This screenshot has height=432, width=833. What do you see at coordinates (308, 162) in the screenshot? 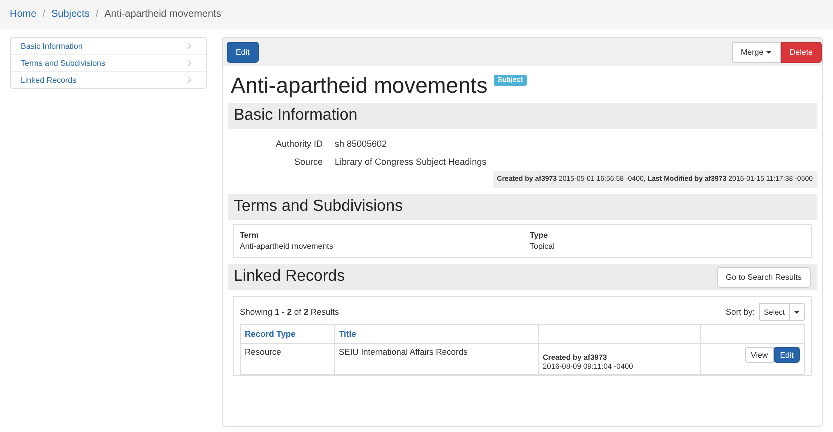
I see `field-label: Source` at bounding box center [308, 162].